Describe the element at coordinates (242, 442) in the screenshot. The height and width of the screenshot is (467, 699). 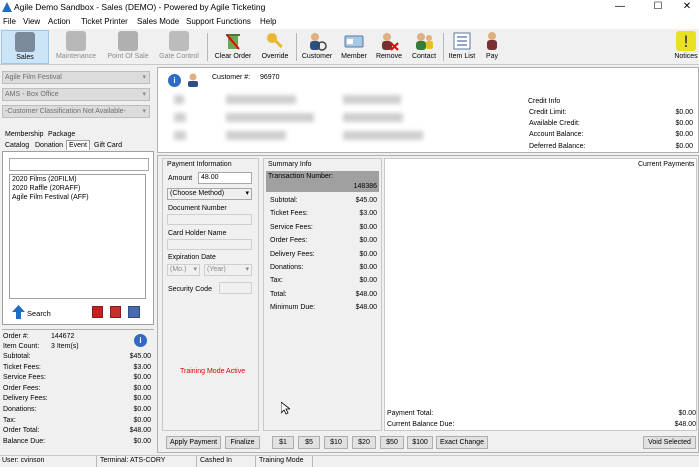
I see `finalize-button: Finalize` at that location.